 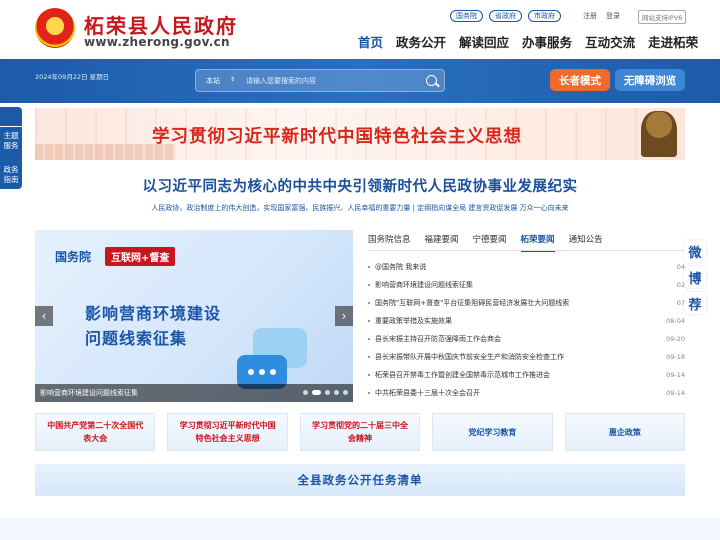 What do you see at coordinates (695, 303) in the screenshot?
I see `recommend-icon: 荐` at bounding box center [695, 303].